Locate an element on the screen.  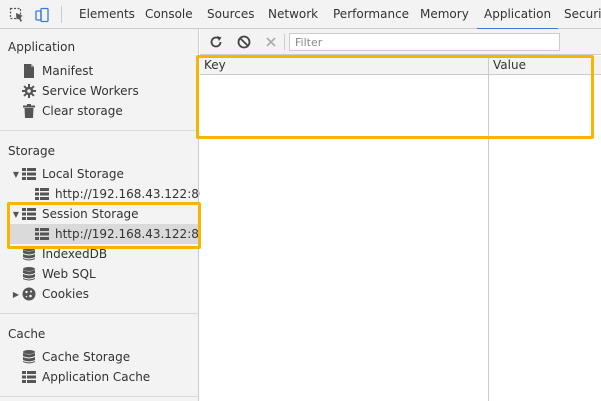
gear-icon is located at coordinates (29, 91).